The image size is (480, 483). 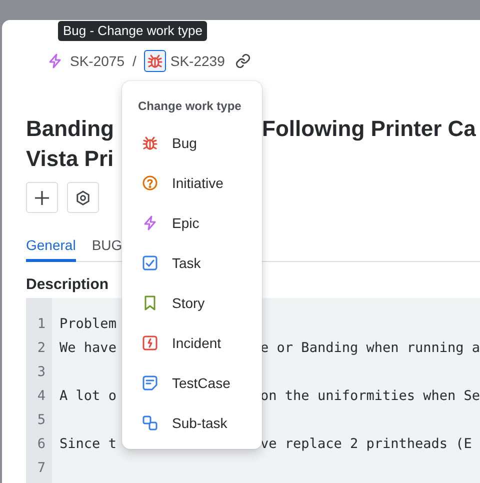 I want to click on incident-icon, so click(x=150, y=343).